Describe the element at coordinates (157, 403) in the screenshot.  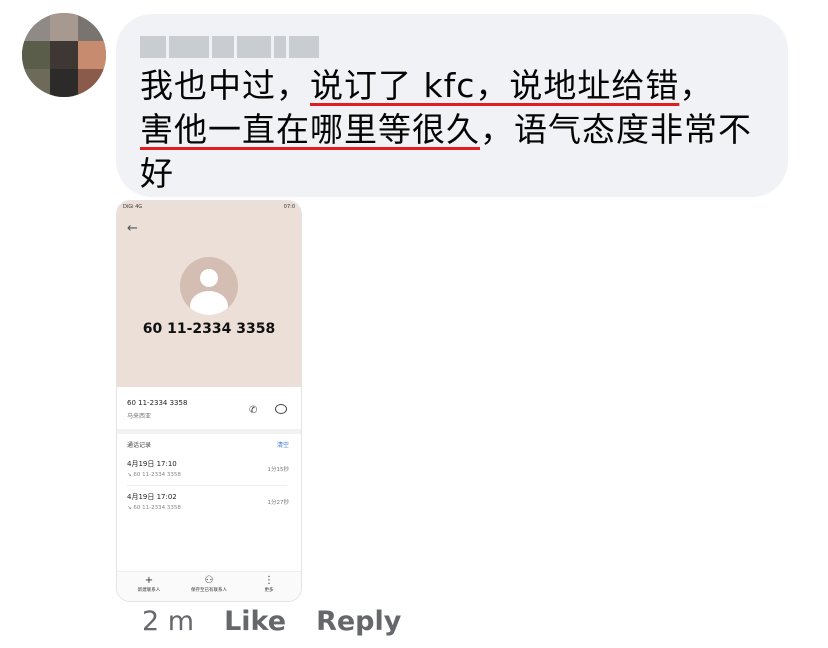
I see `number-detail: 60 11-2334 3358` at that location.